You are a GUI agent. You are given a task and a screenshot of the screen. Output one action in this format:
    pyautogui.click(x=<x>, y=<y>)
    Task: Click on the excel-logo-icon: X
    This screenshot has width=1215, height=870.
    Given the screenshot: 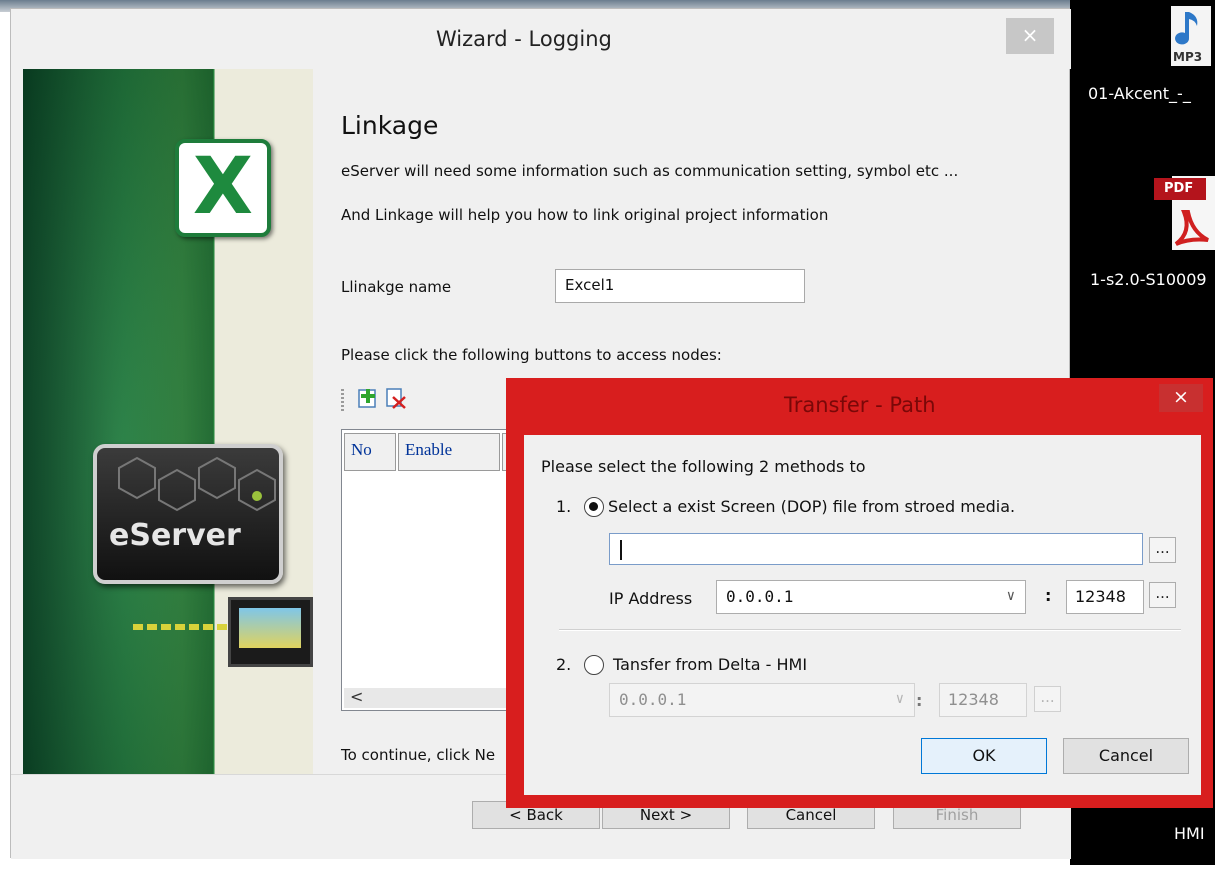 What is the action you would take?
    pyautogui.click(x=223, y=188)
    